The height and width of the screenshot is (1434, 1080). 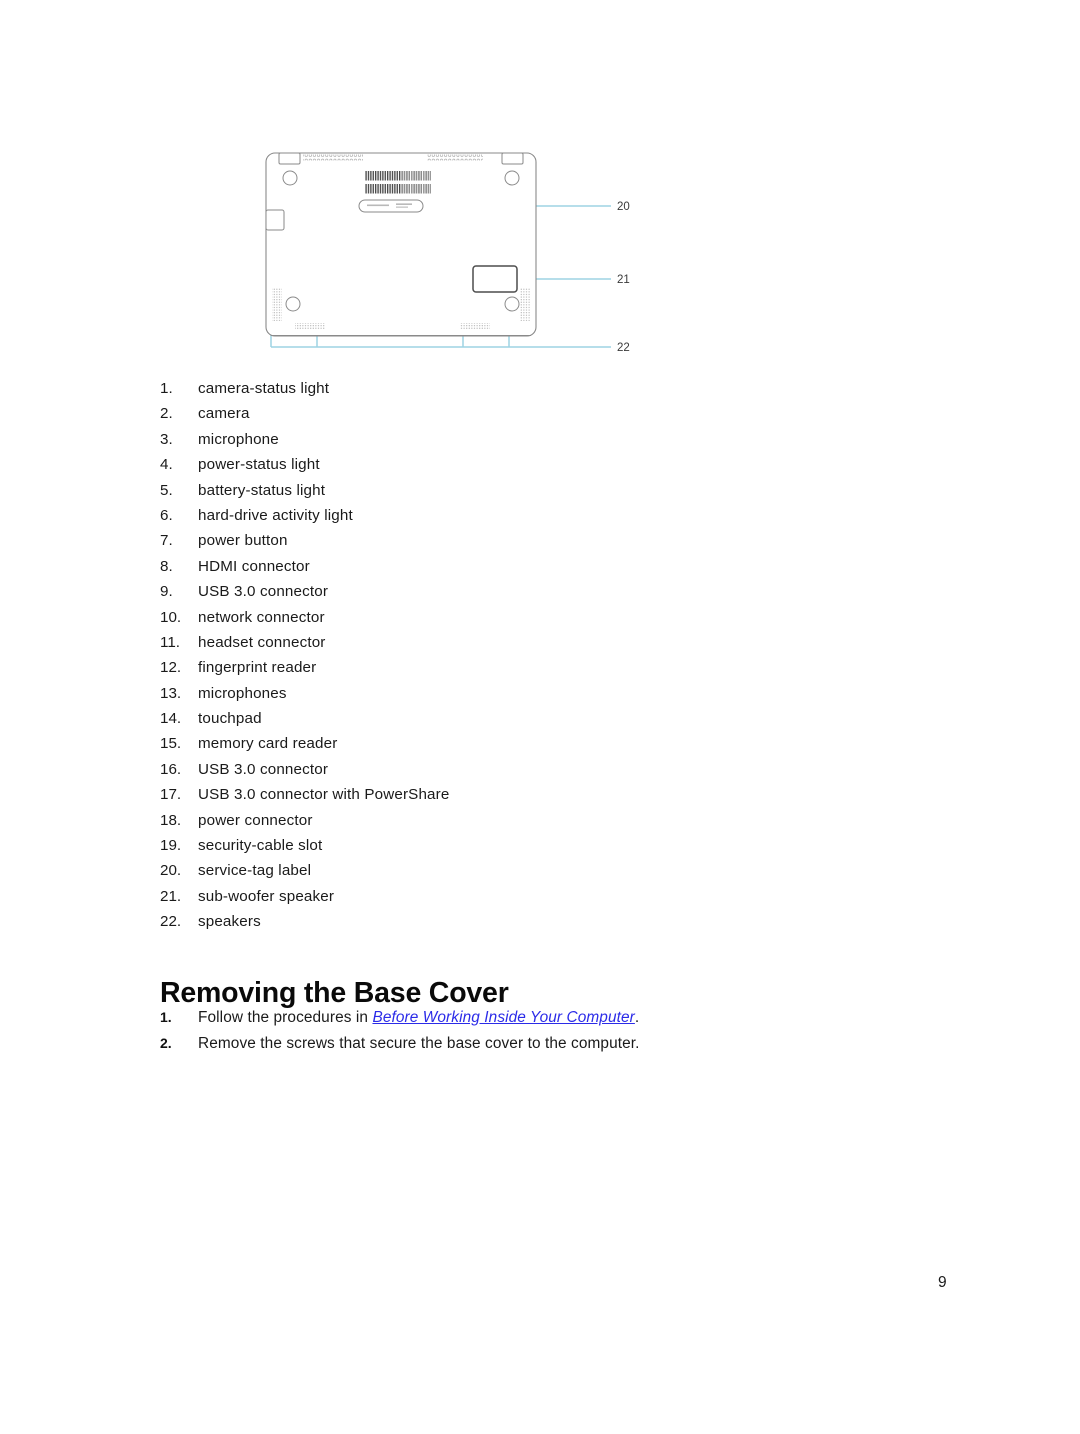 What do you see at coordinates (510, 494) in the screenshot?
I see `list-item: 5. battery-status light` at bounding box center [510, 494].